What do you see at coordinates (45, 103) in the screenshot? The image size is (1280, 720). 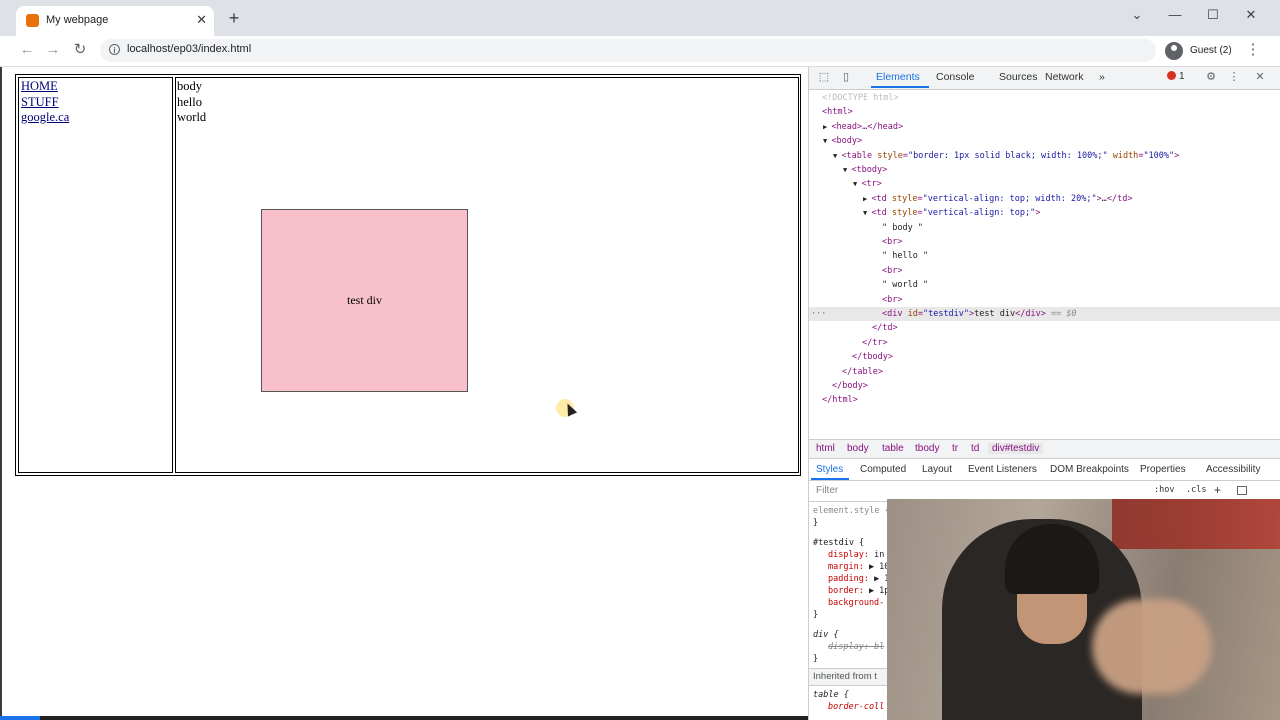 I see `nav-link-stuff: STUFF` at bounding box center [45, 103].